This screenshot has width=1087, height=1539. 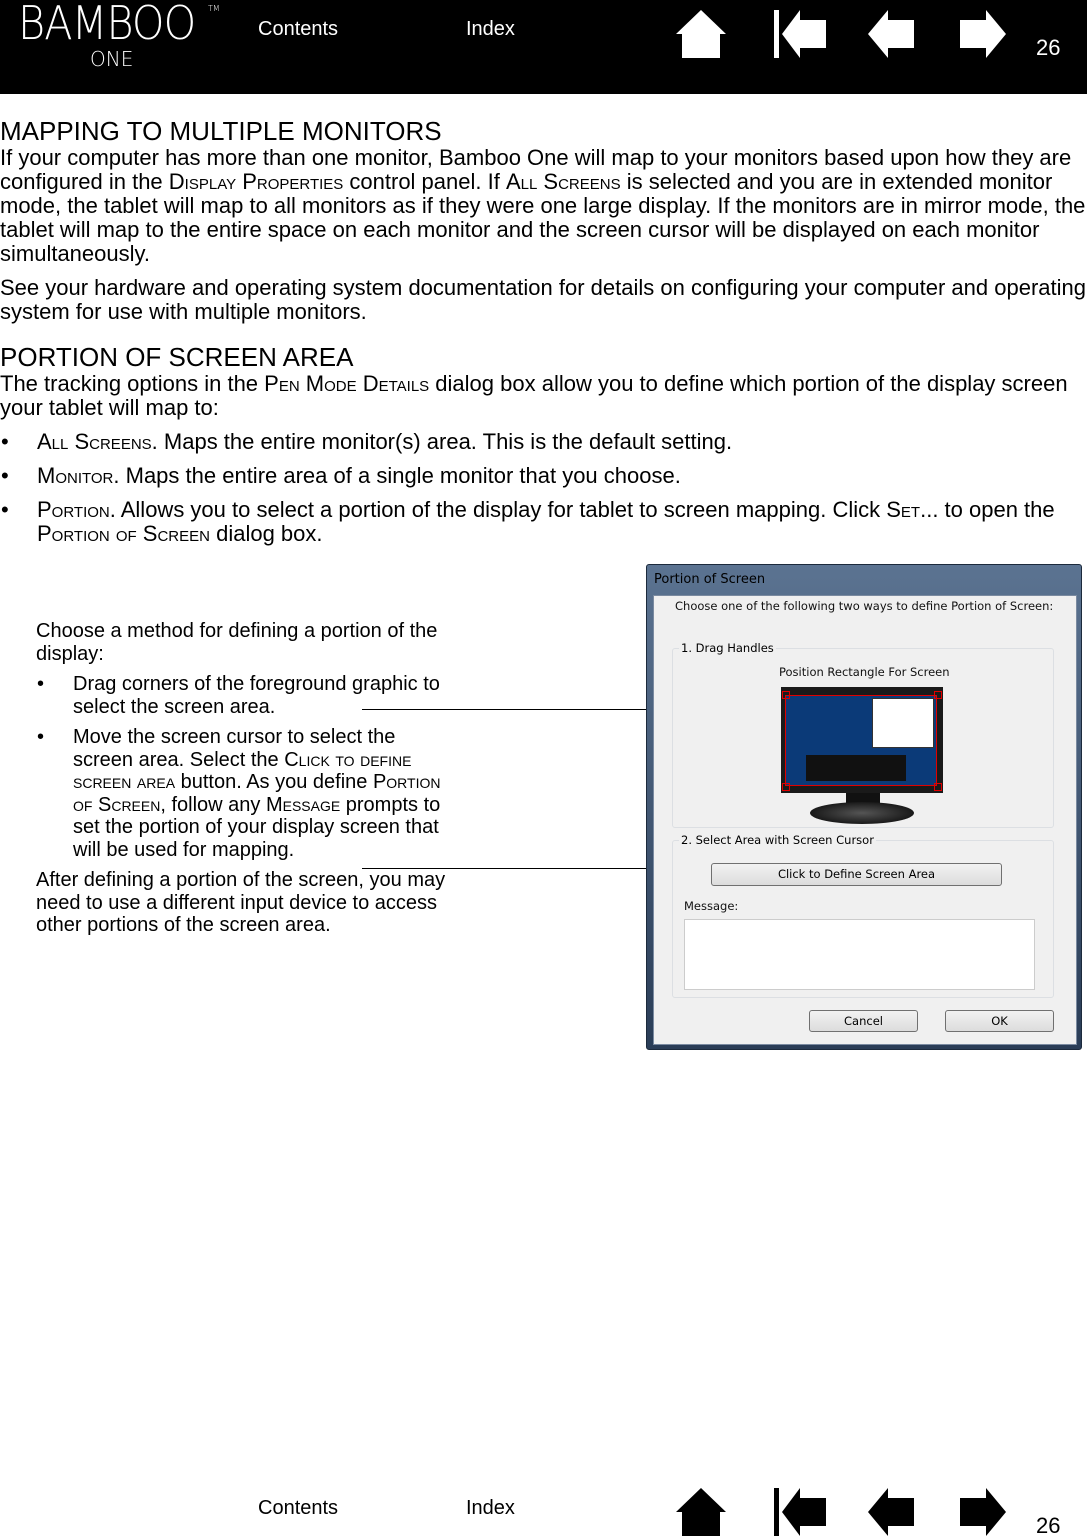 I want to click on define-screen-area-button: Click to Define Screen Area, so click(x=856, y=874).